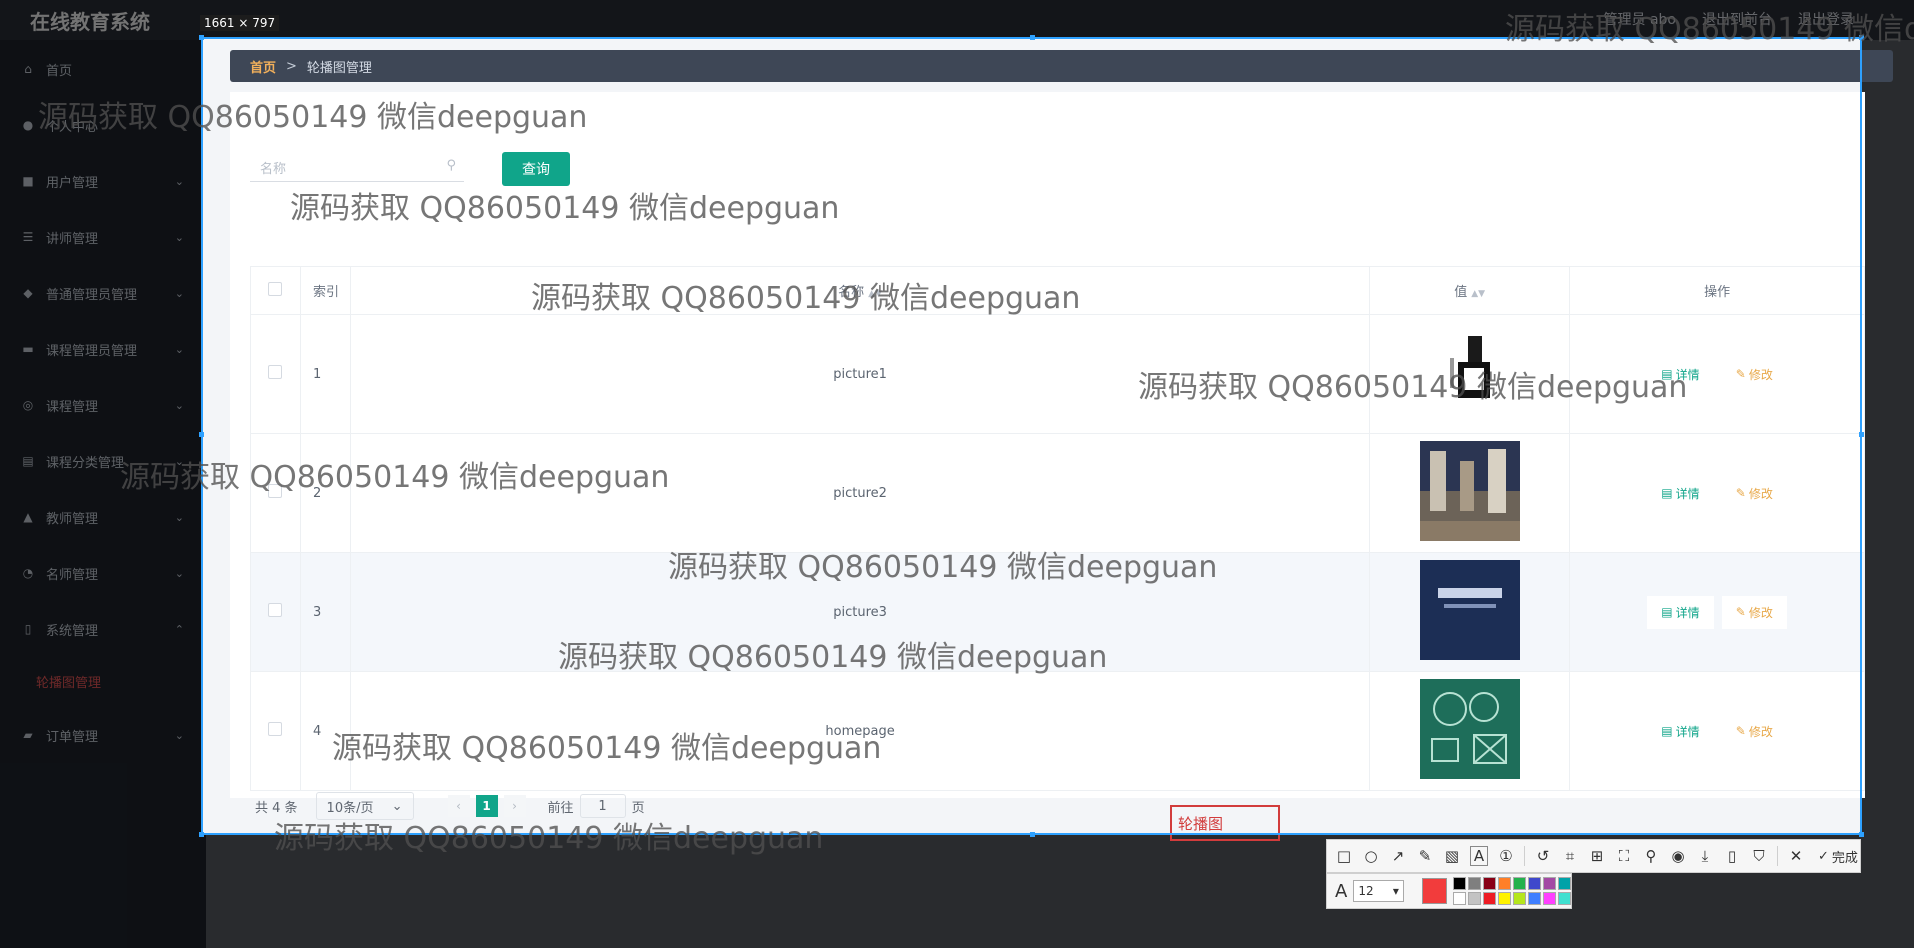 The height and width of the screenshot is (948, 1914). I want to click on mosaic-icon: ▧, so click(1452, 856).